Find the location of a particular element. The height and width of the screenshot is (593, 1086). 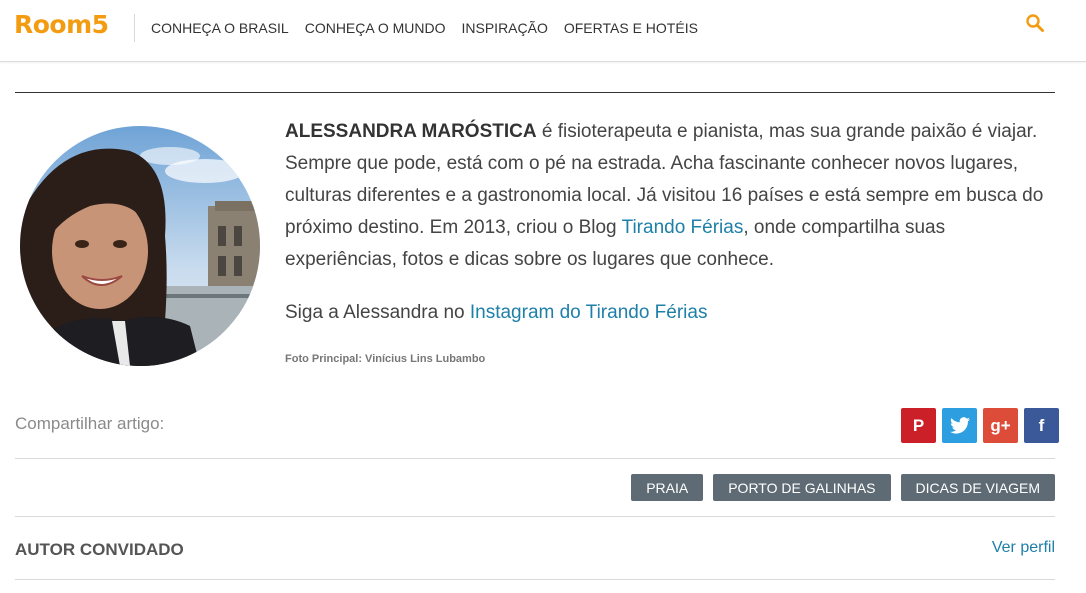

facebook-icon: f is located at coordinates (1041, 425).